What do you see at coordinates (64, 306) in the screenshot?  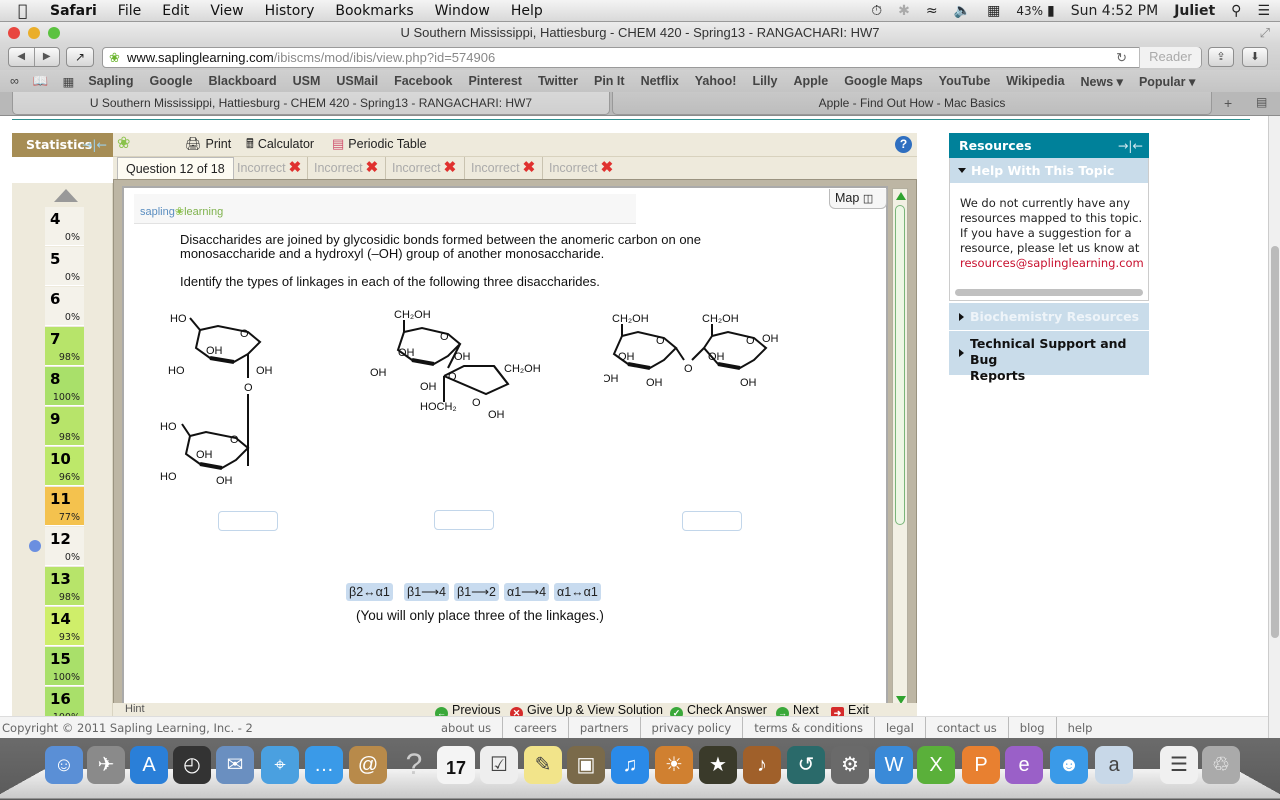 I see `question-nav-item: 6 0%` at bounding box center [64, 306].